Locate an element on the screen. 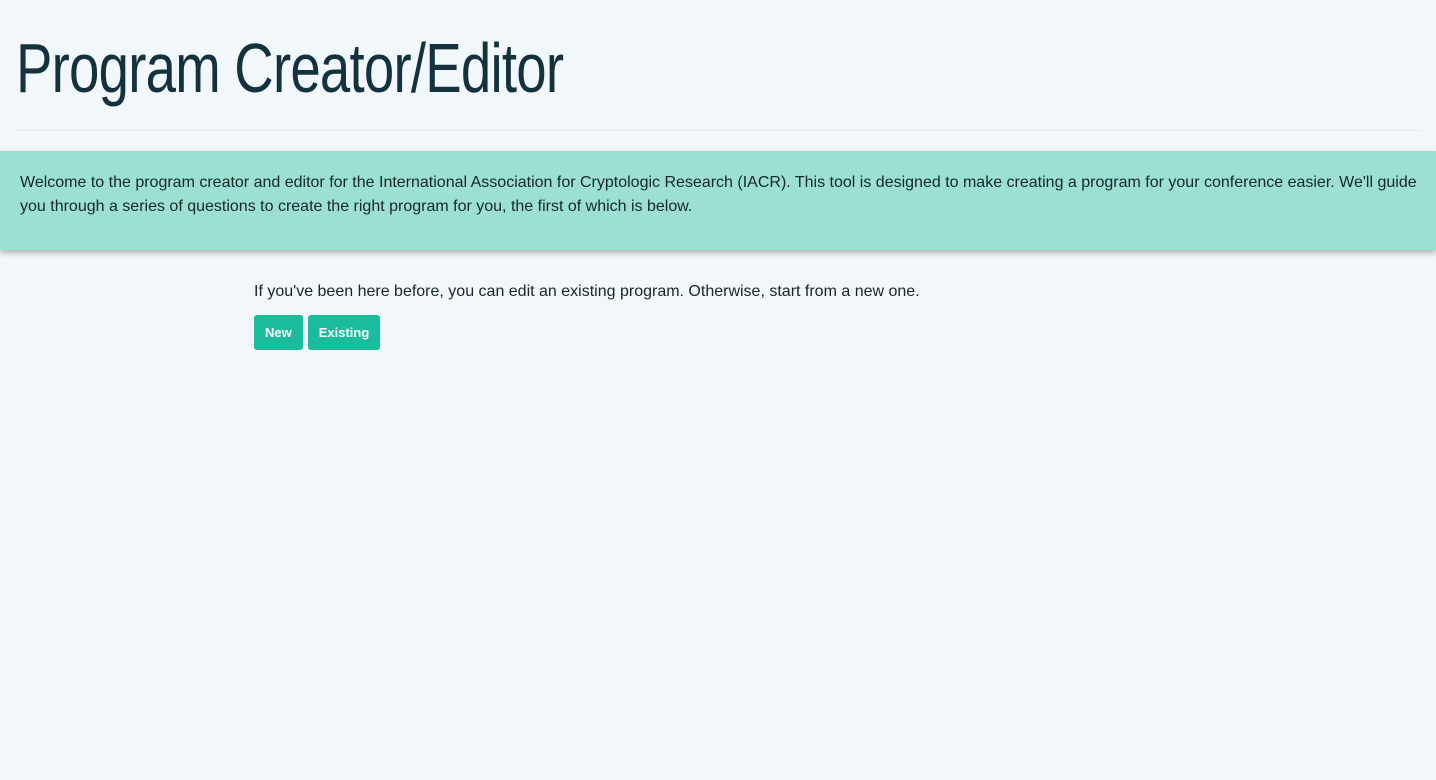 Image resolution: width=1436 pixels, height=780 pixels. existing-program-button: Existing is located at coordinates (344, 332).